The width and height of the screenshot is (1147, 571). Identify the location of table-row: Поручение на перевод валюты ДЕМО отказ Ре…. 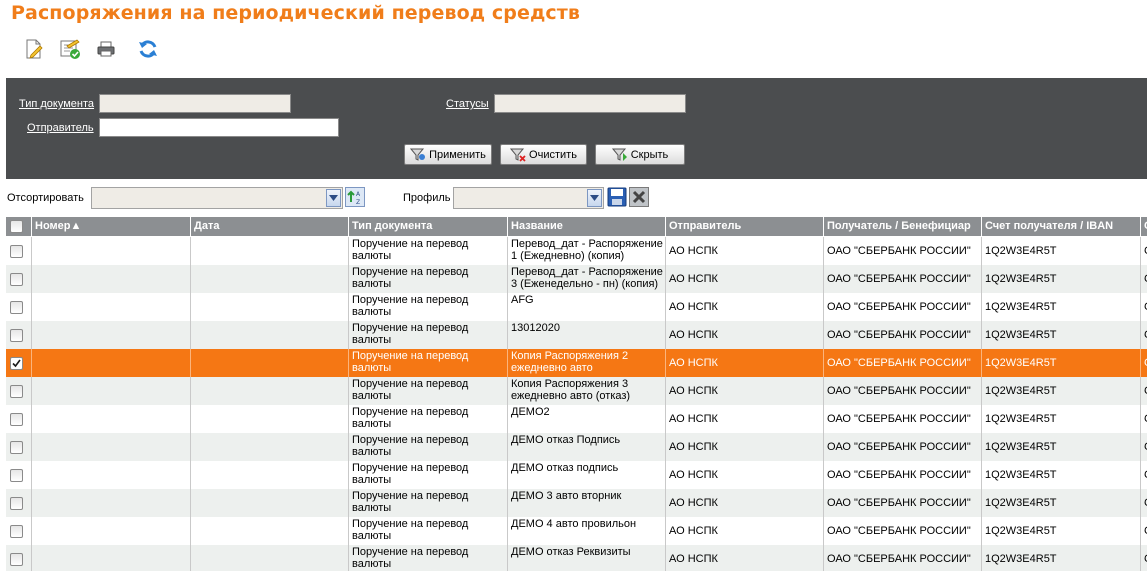
(576, 558).